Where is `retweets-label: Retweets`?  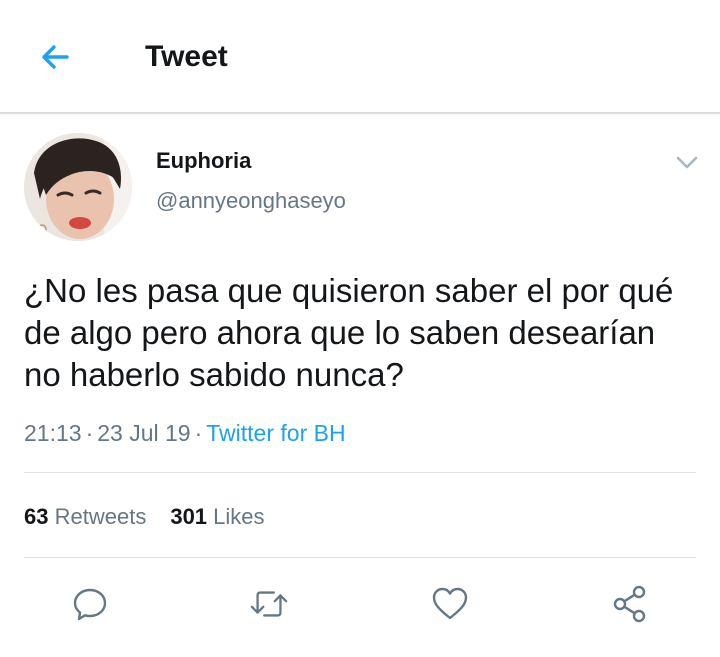 retweets-label: Retweets is located at coordinates (100, 516).